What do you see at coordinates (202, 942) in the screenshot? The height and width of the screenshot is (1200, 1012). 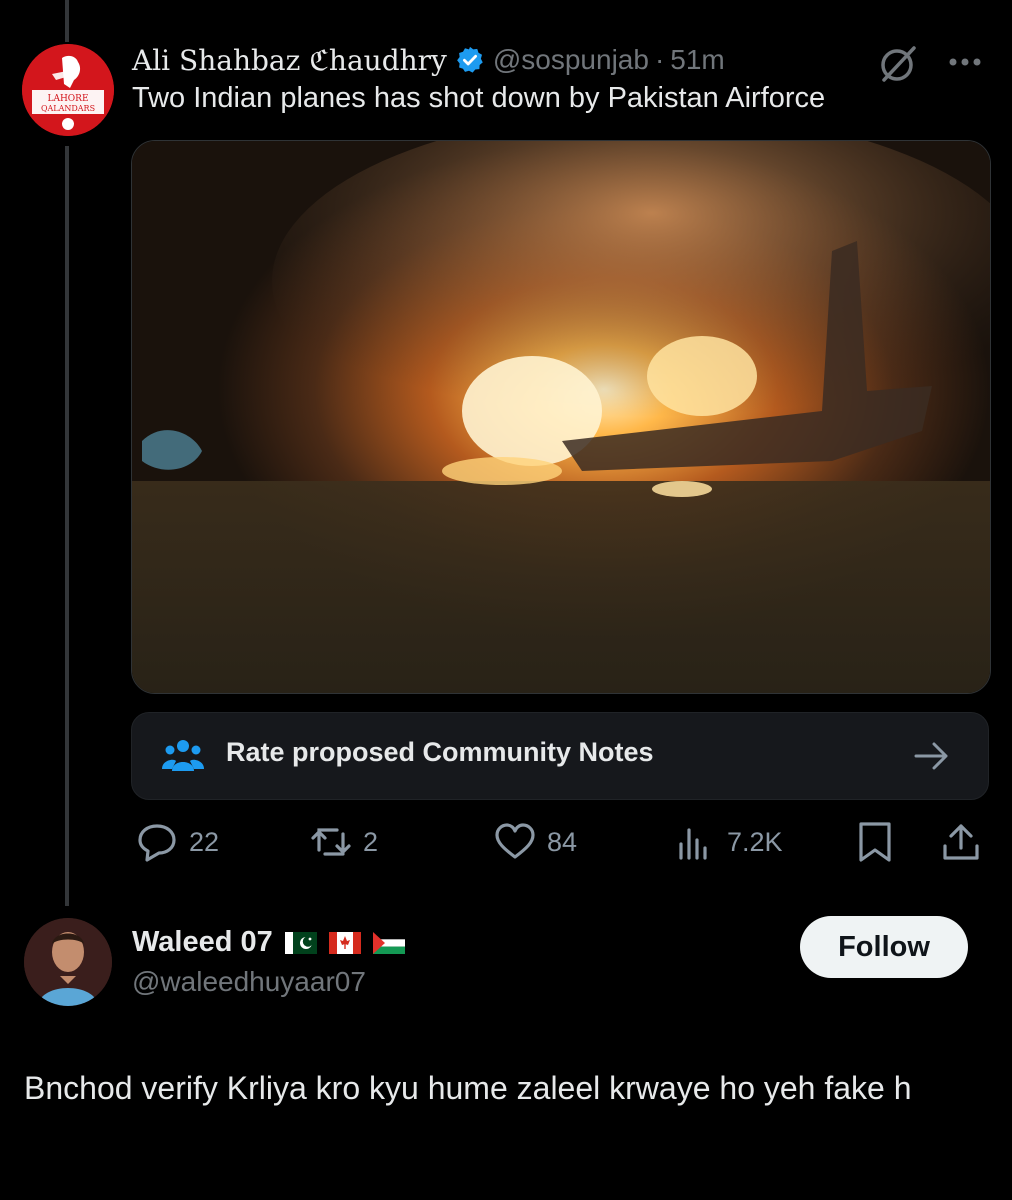 I see `reply-author-display-name: Waleed 07` at bounding box center [202, 942].